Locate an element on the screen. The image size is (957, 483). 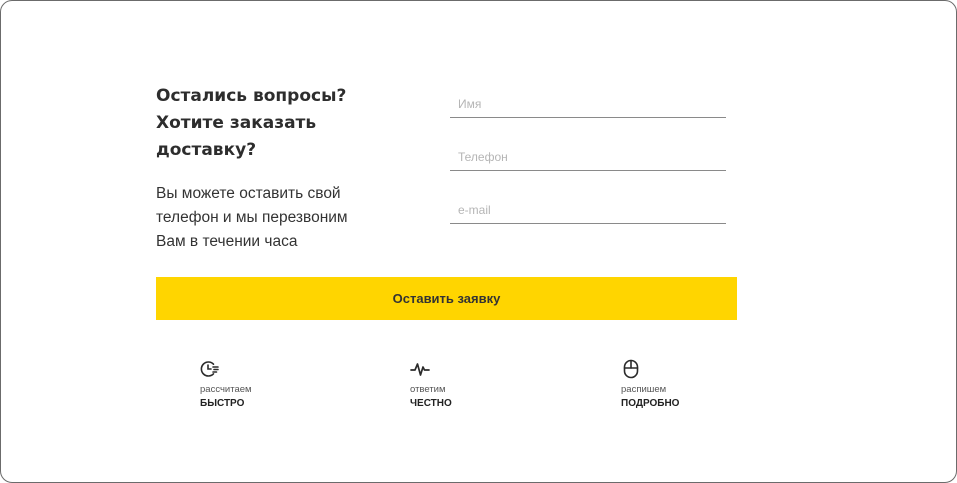
feature-emphasis: ПОДРОБНО is located at coordinates (650, 403).